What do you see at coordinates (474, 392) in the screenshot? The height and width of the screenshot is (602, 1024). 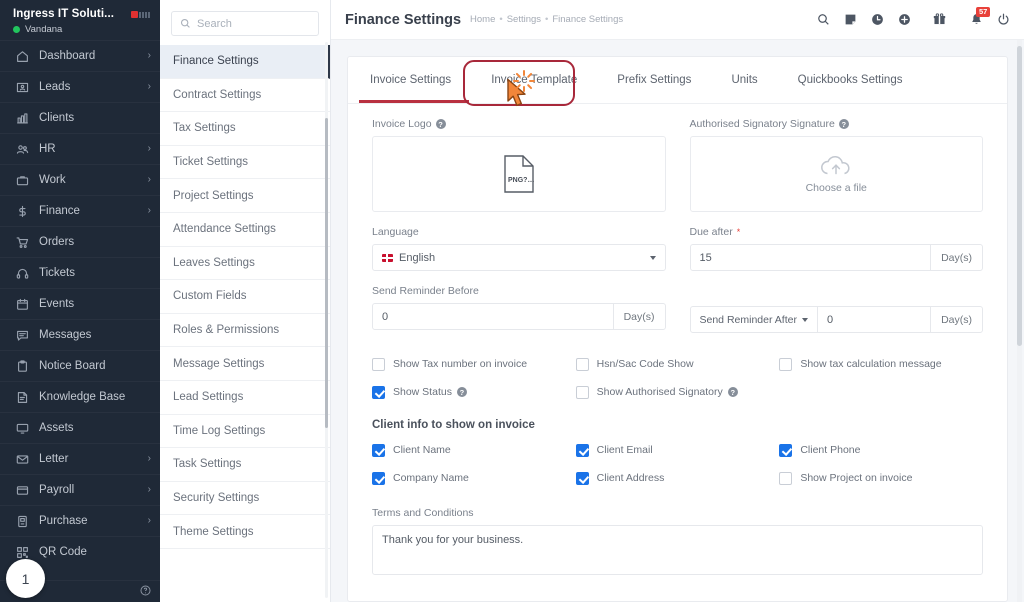 I see `checkbox-row: Show Status?` at bounding box center [474, 392].